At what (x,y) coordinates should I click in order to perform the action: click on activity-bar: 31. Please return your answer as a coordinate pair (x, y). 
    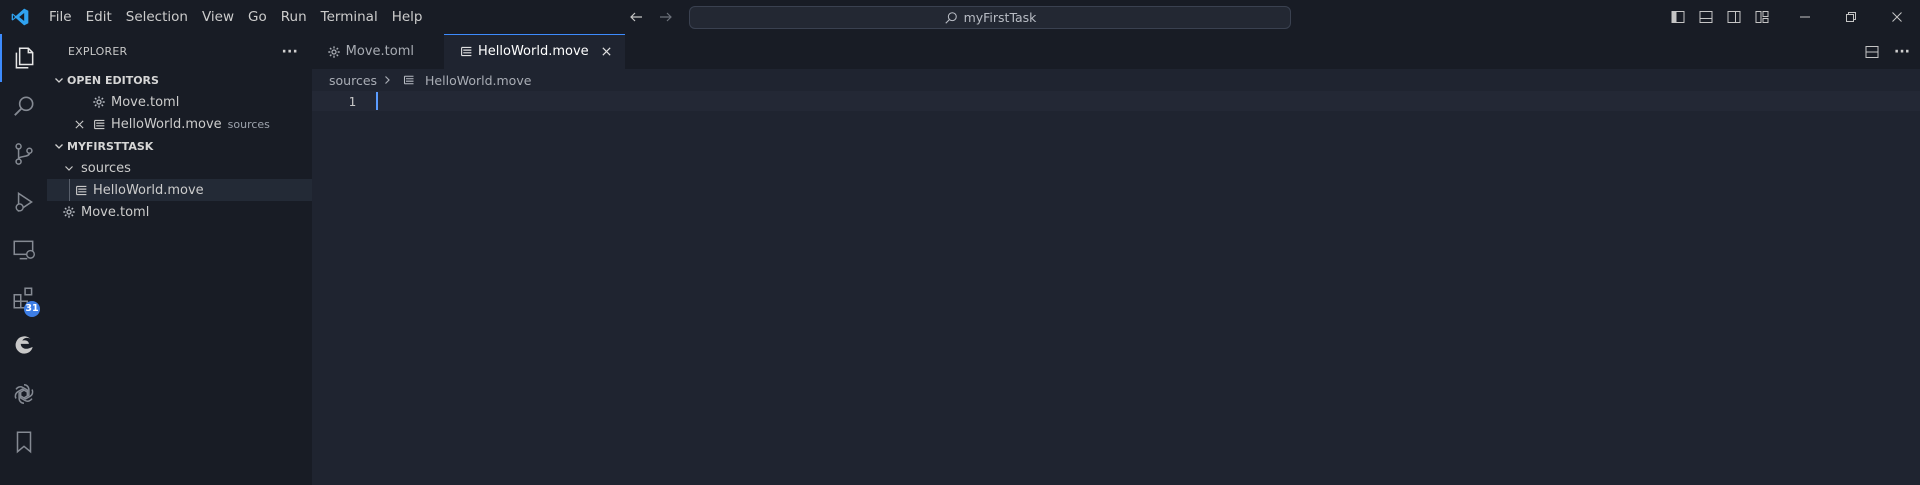
    Looking at the image, I should click on (23, 259).